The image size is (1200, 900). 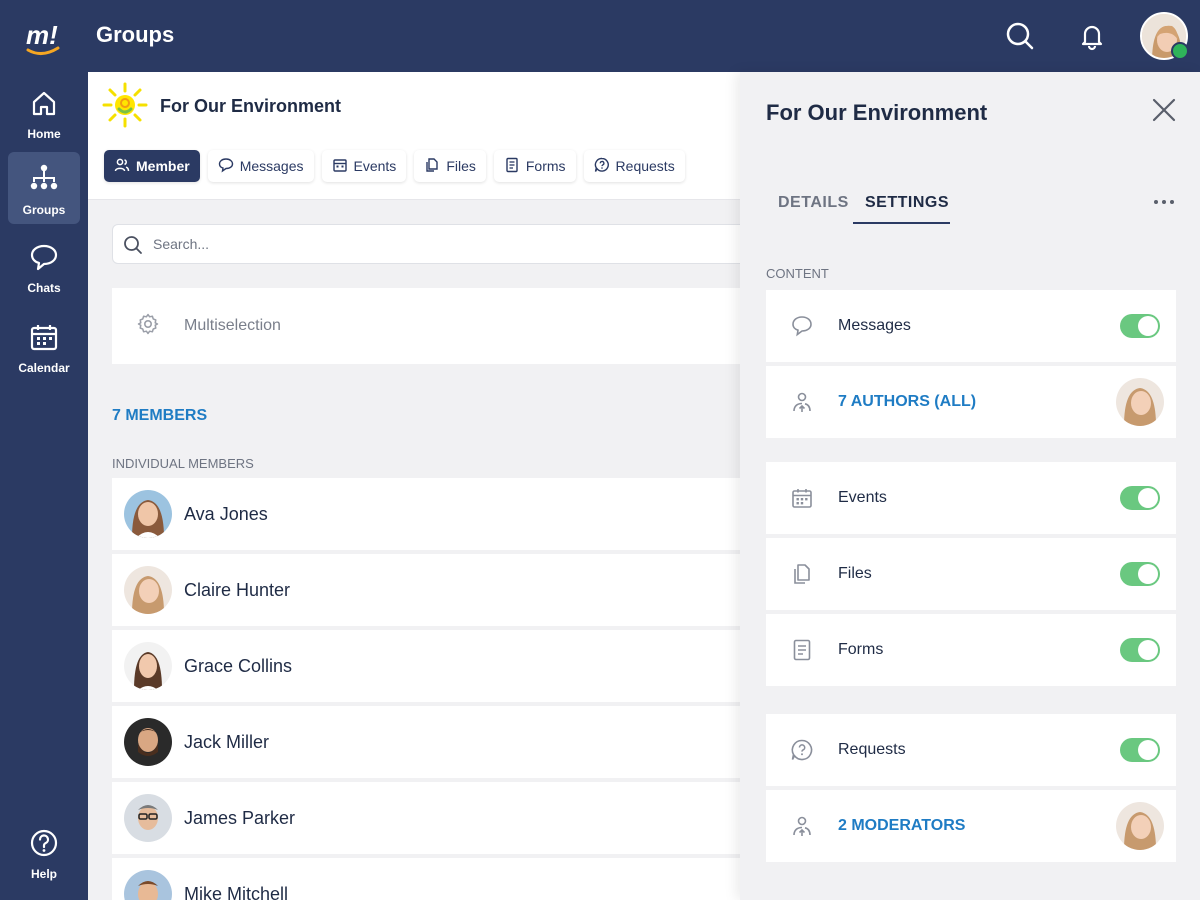 I want to click on app-logo: m!, so click(x=44, y=36).